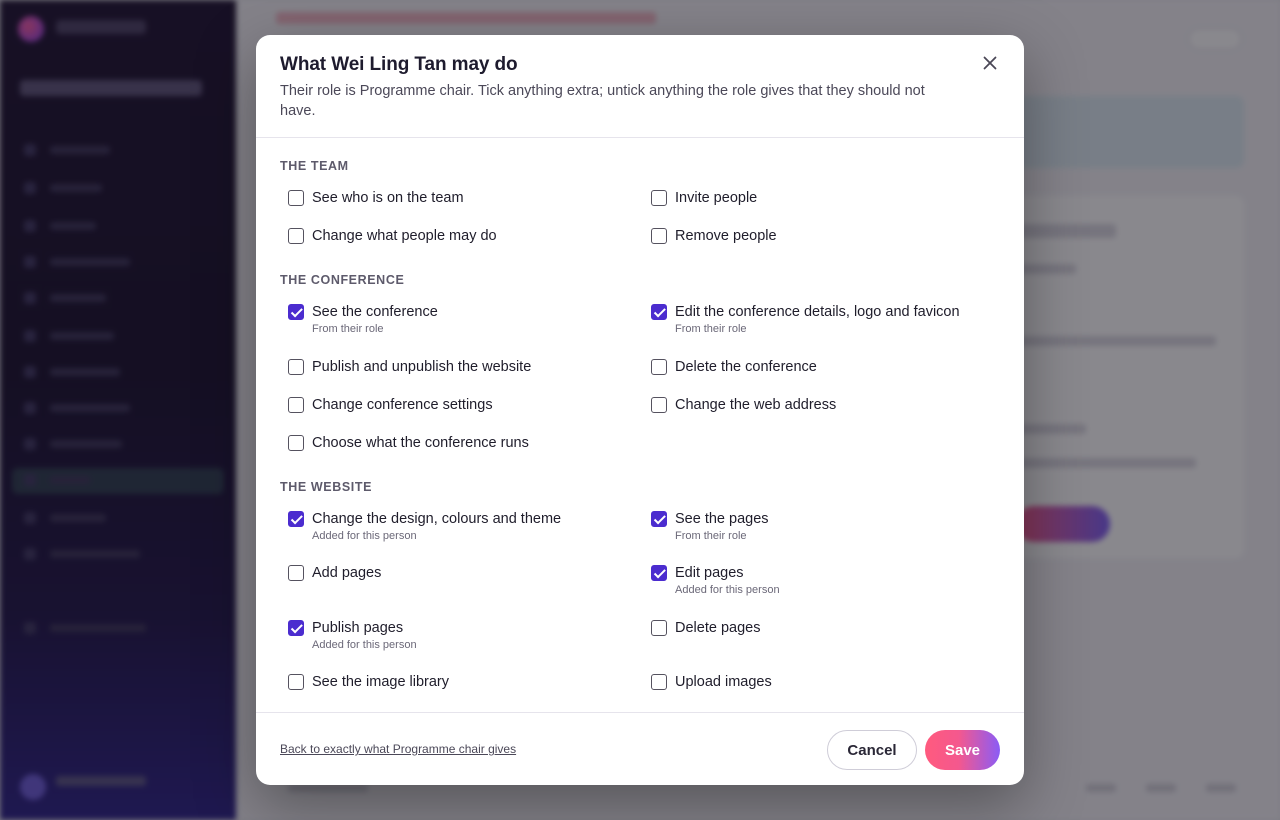  What do you see at coordinates (381, 682) in the screenshot?
I see `permission-label: See the image library` at bounding box center [381, 682].